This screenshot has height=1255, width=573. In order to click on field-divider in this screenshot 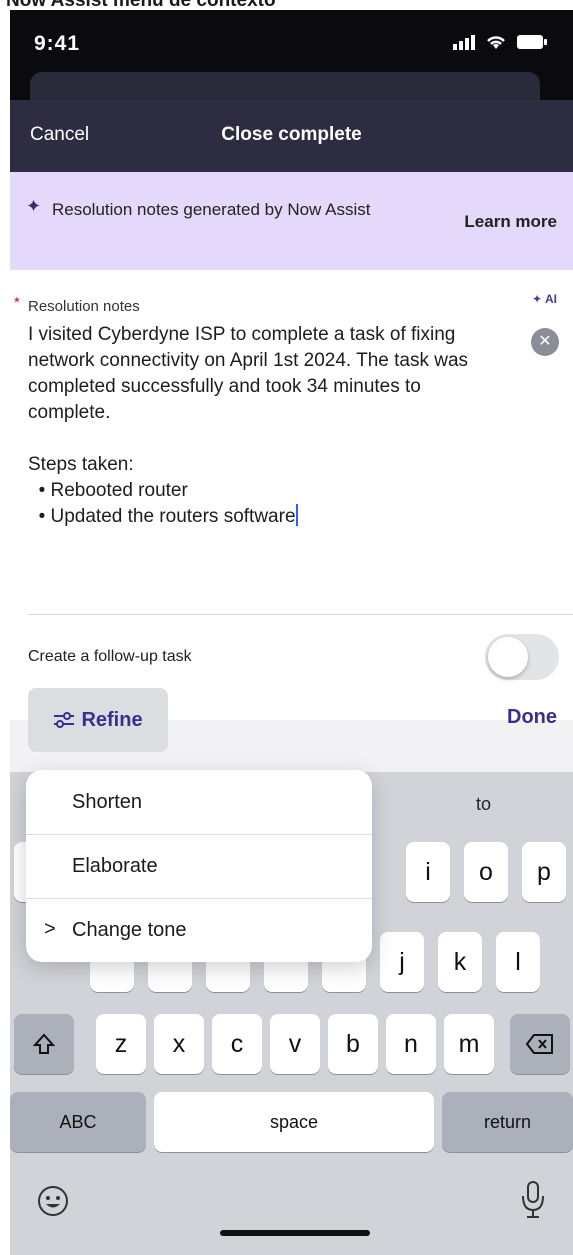, I will do `click(300, 614)`.